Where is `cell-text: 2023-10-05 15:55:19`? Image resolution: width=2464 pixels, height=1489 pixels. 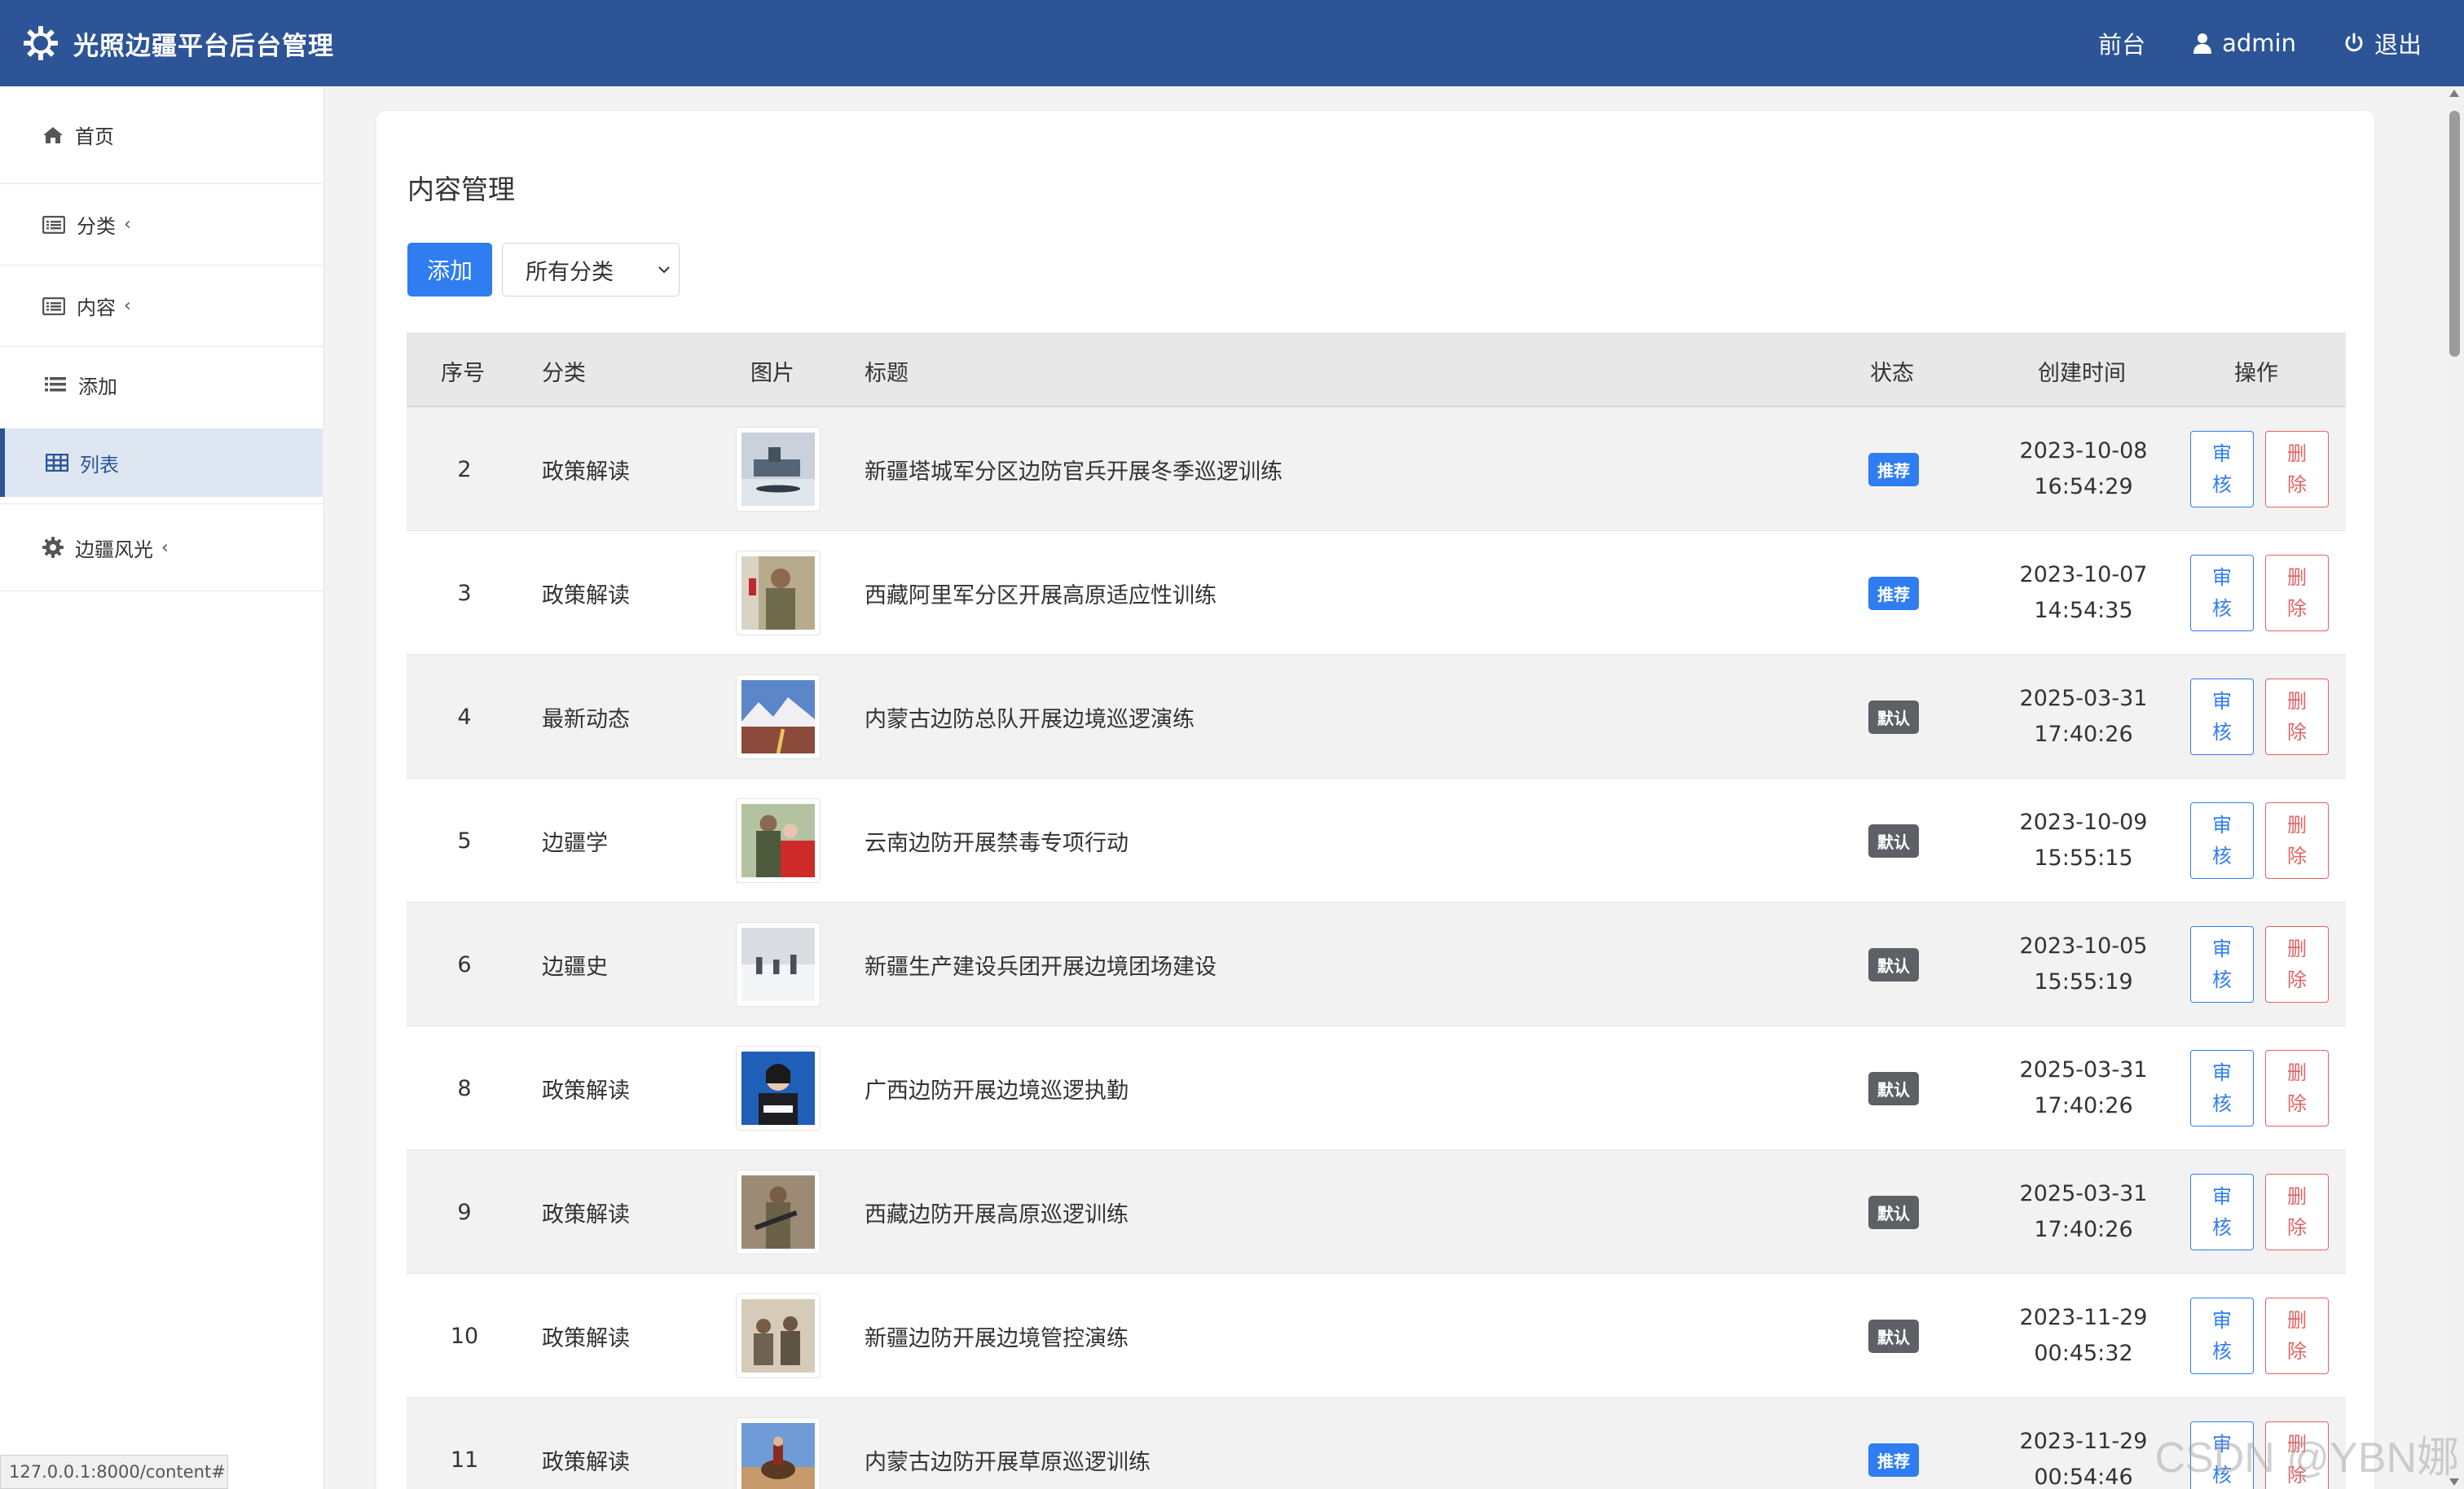
cell-text: 2023-10-05 15:55:19 is located at coordinates (2084, 964).